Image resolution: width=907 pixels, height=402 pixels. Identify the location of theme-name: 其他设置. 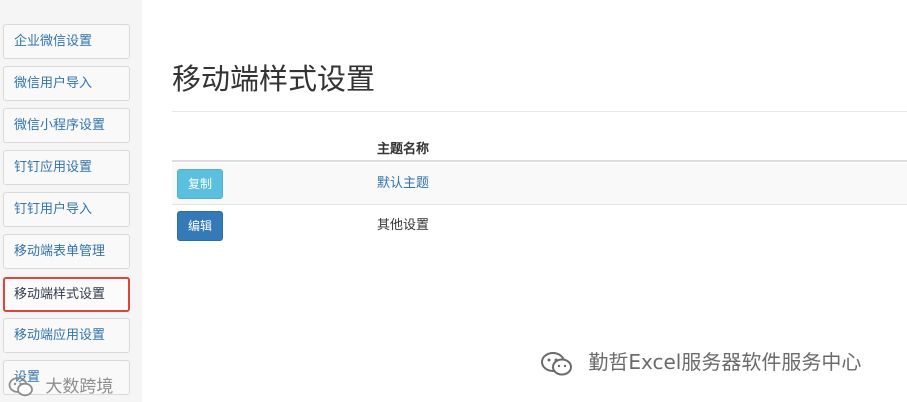
(403, 225).